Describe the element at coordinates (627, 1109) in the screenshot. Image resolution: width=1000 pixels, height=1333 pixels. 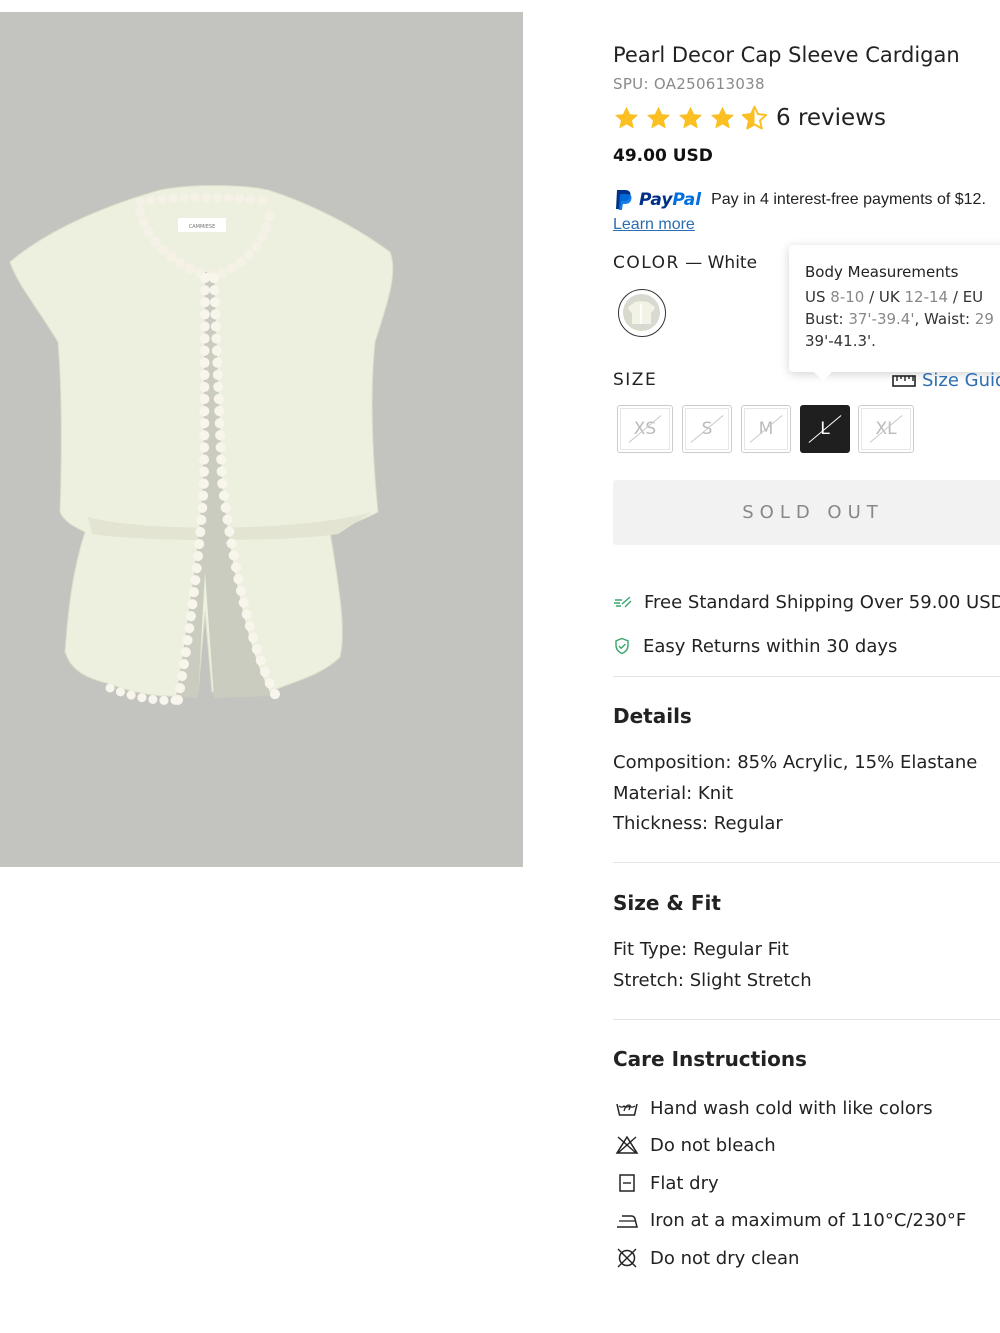
I see `hand-wash-icon` at that location.